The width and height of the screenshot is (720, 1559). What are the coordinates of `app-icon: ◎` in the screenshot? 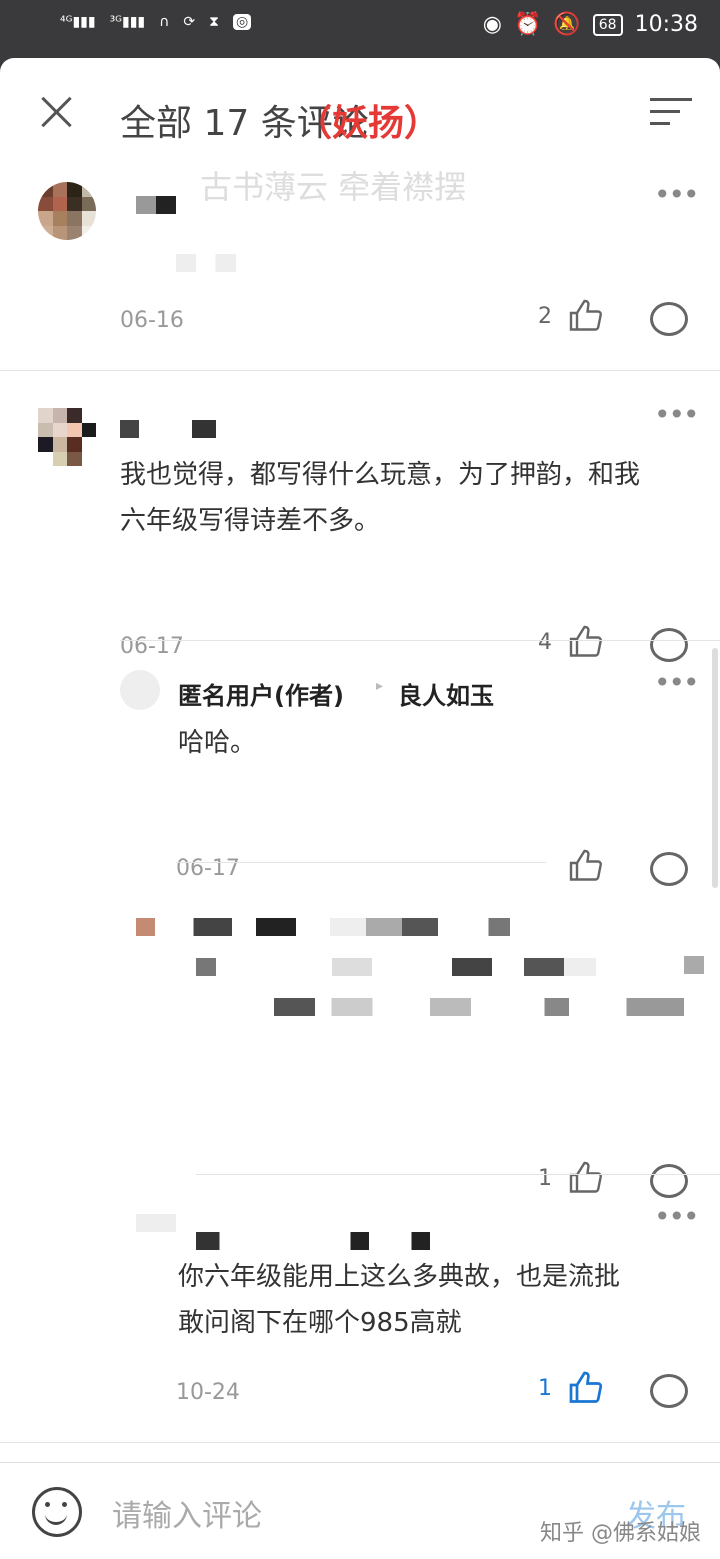 It's located at (242, 22).